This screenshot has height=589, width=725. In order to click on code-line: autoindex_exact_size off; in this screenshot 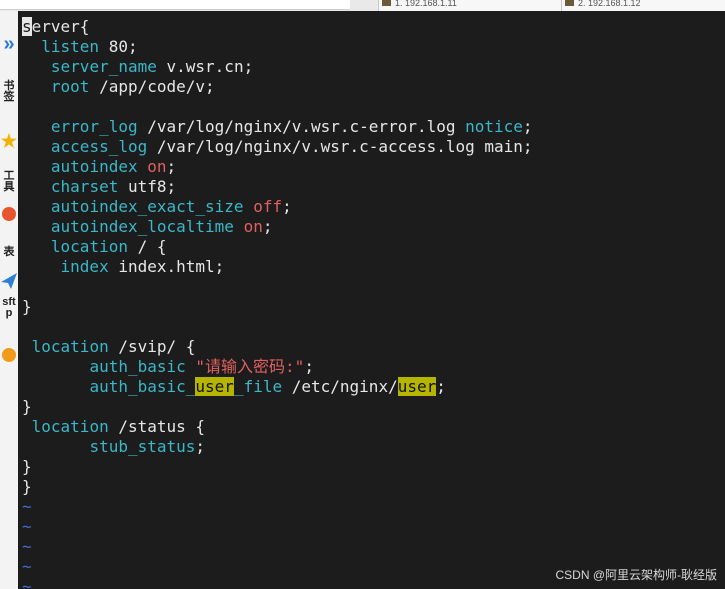, I will do `click(171, 206)`.